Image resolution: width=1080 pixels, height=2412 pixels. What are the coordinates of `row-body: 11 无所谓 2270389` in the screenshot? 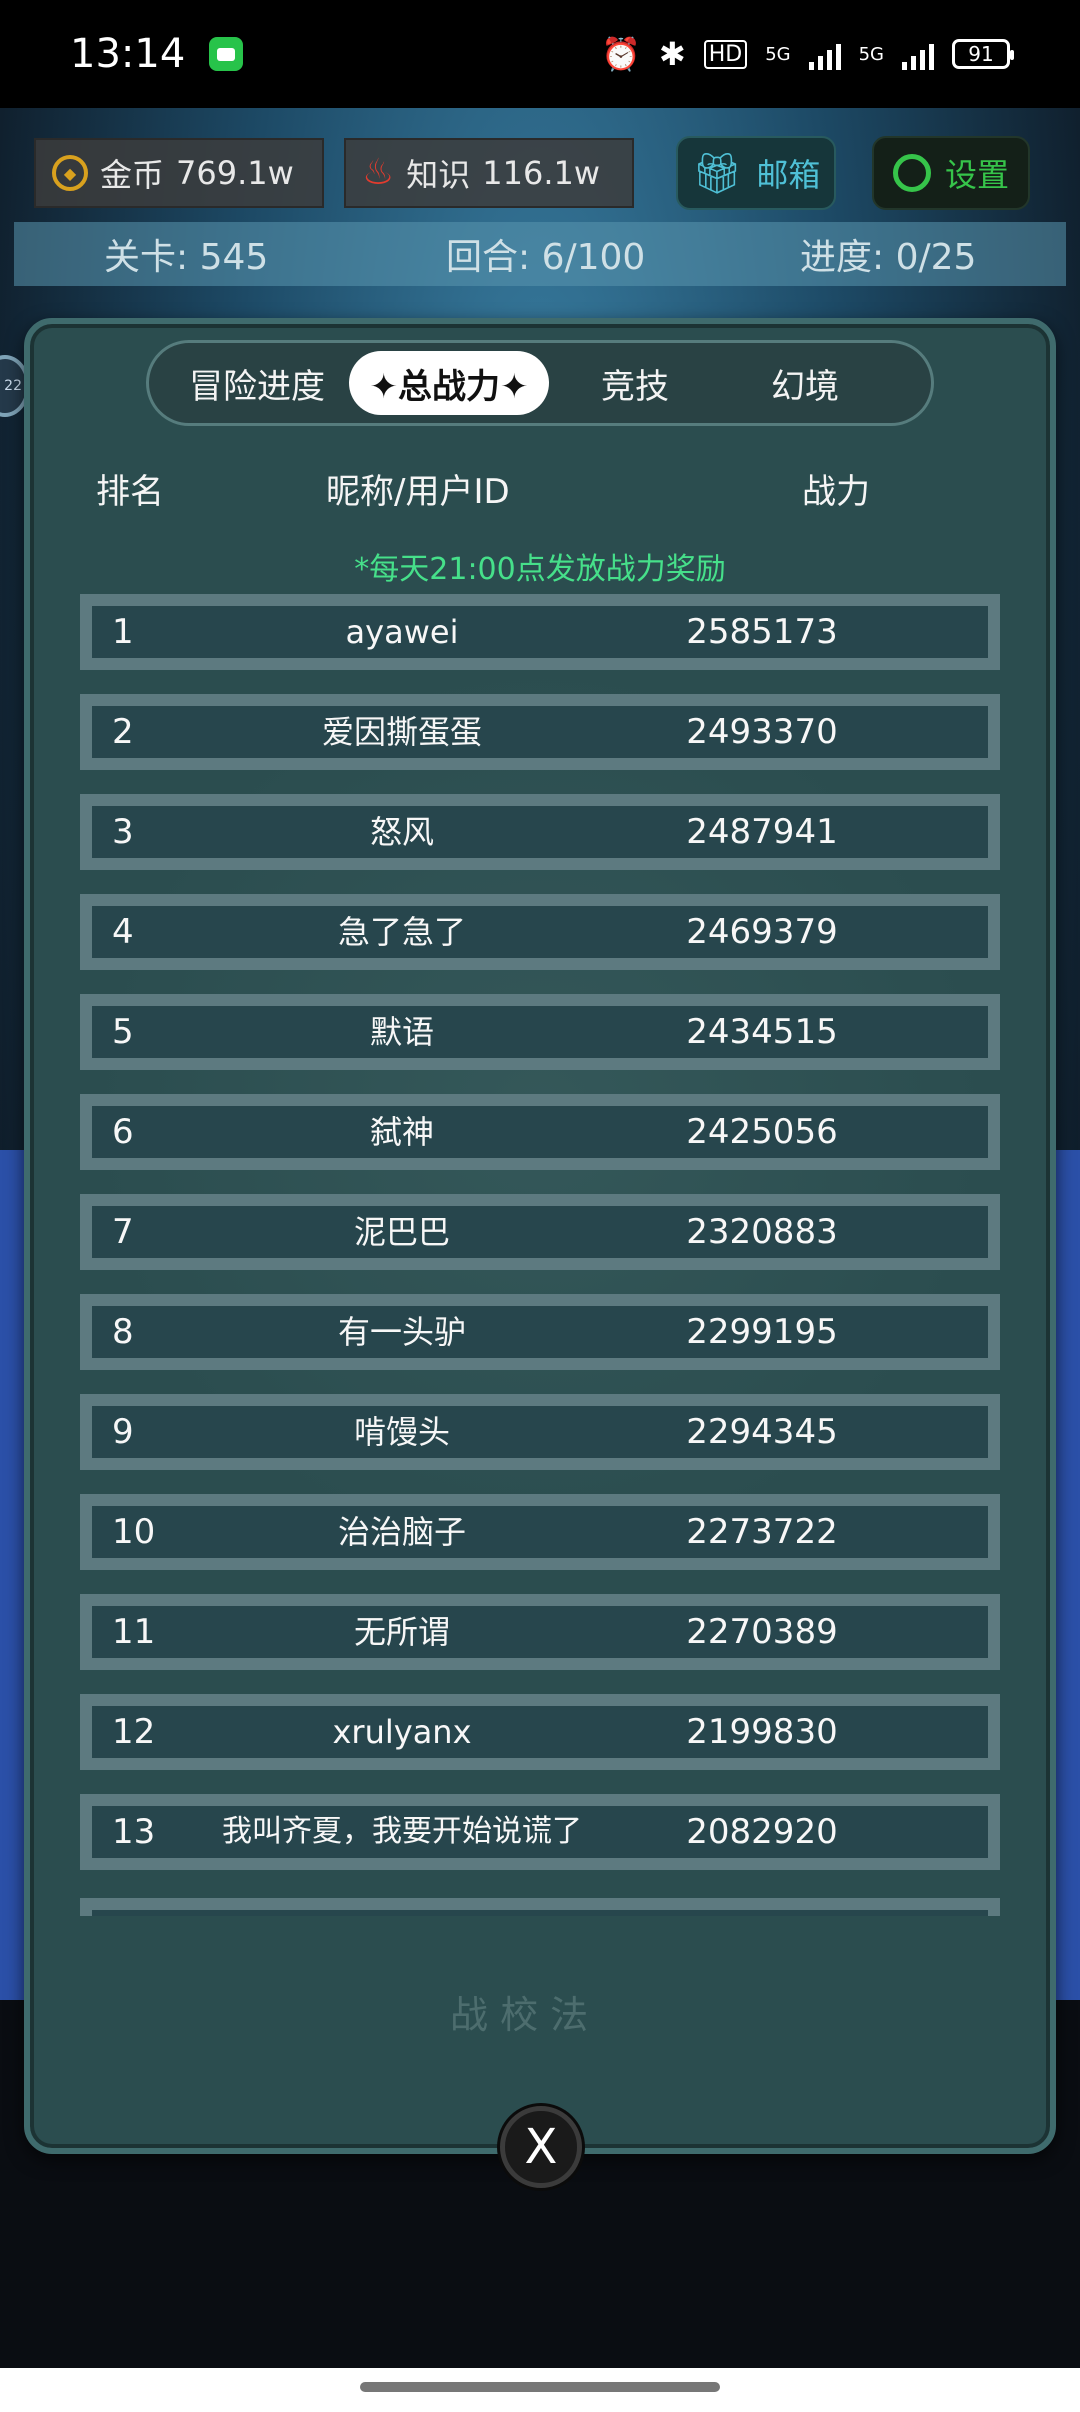 It's located at (540, 1632).